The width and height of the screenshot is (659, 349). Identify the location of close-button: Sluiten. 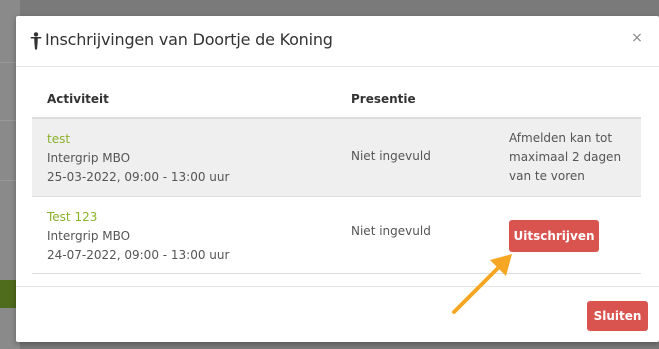
(617, 316).